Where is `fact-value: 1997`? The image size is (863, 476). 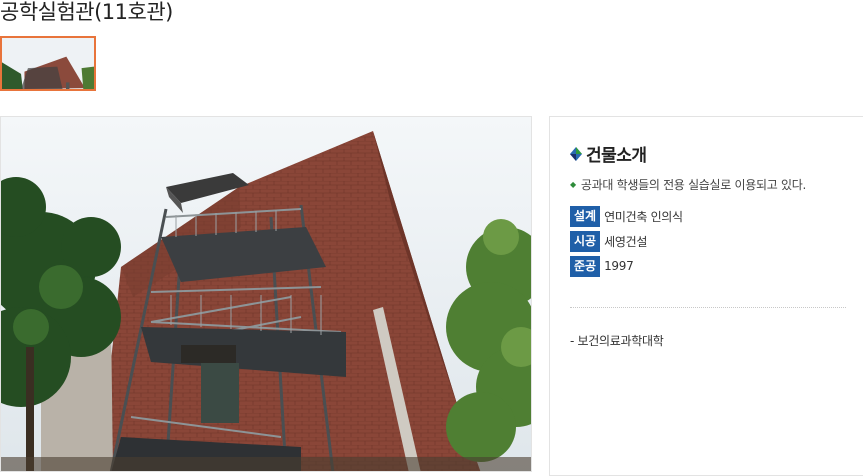
fact-value: 1997 is located at coordinates (619, 266).